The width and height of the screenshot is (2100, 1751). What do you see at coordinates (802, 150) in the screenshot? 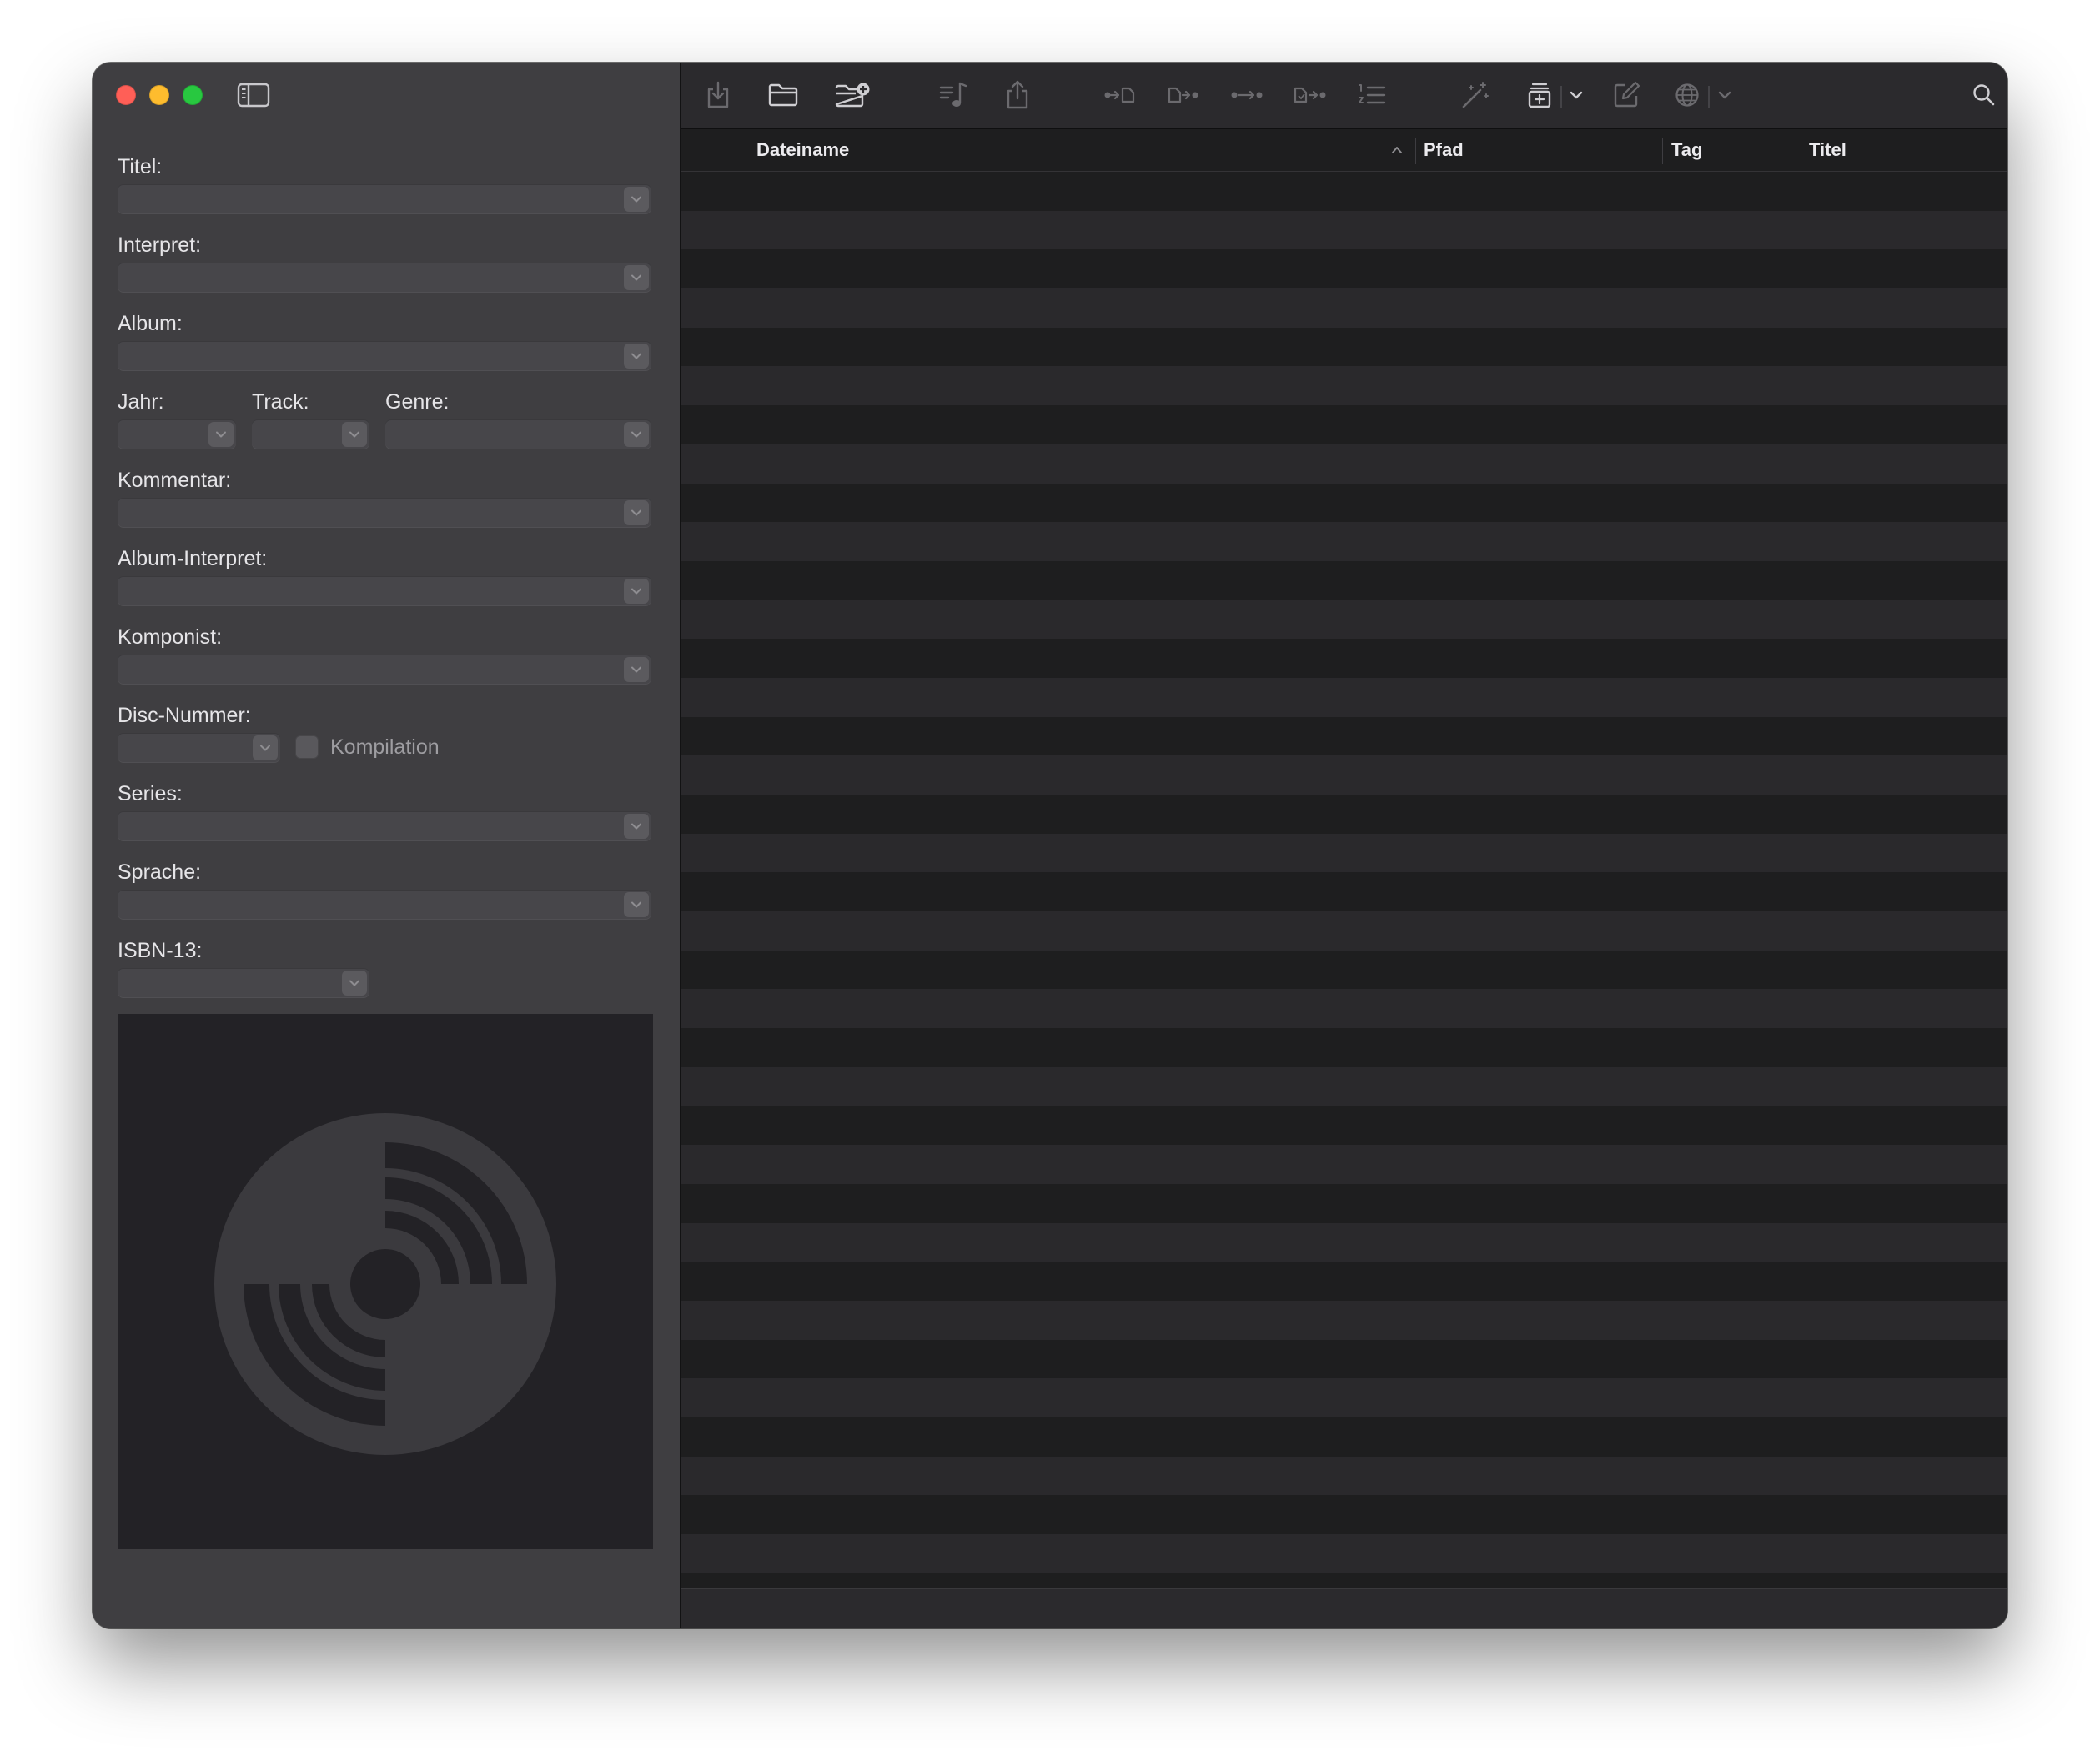
I see `column-header-dateiname: Dateiname` at bounding box center [802, 150].